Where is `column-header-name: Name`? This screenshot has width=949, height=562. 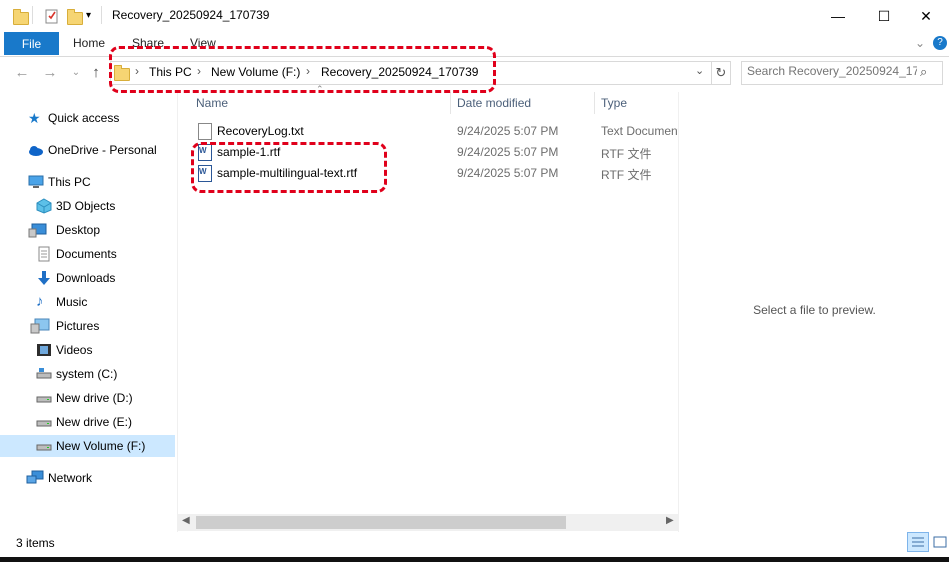
column-header-name: Name is located at coordinates (212, 103).